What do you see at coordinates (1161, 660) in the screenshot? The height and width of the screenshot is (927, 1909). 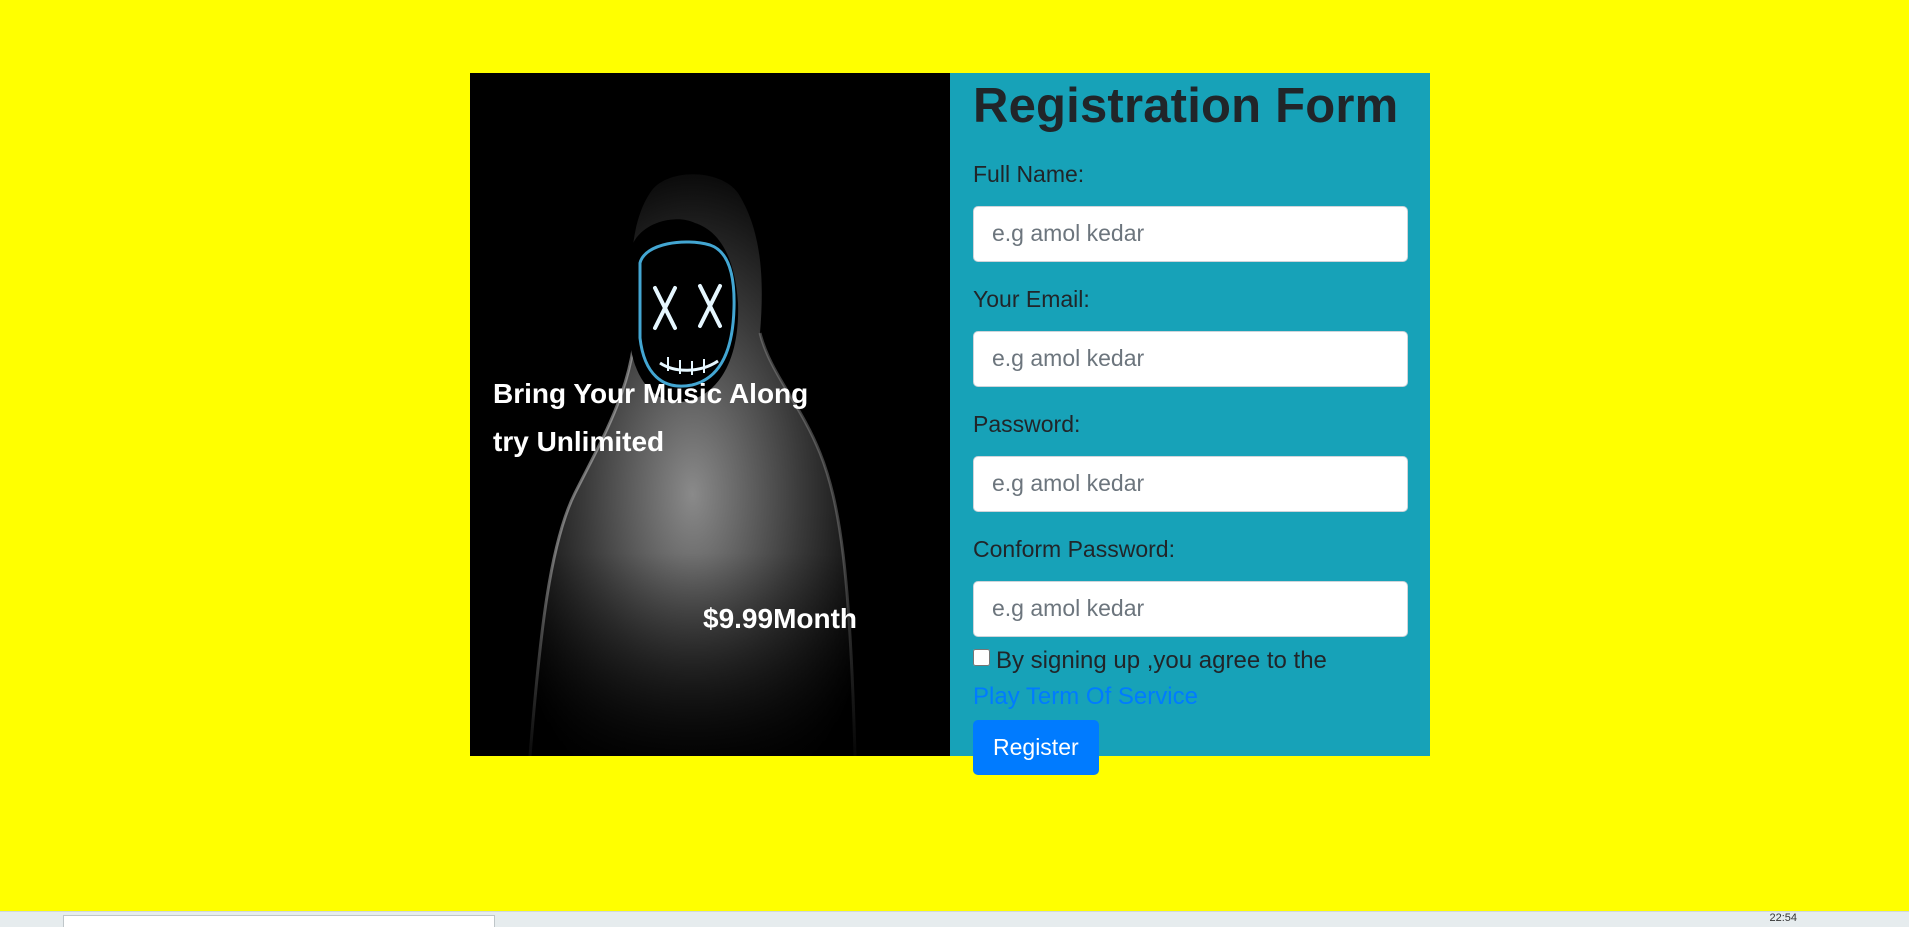 I see `terms-text: By signing up ,you agree to the` at bounding box center [1161, 660].